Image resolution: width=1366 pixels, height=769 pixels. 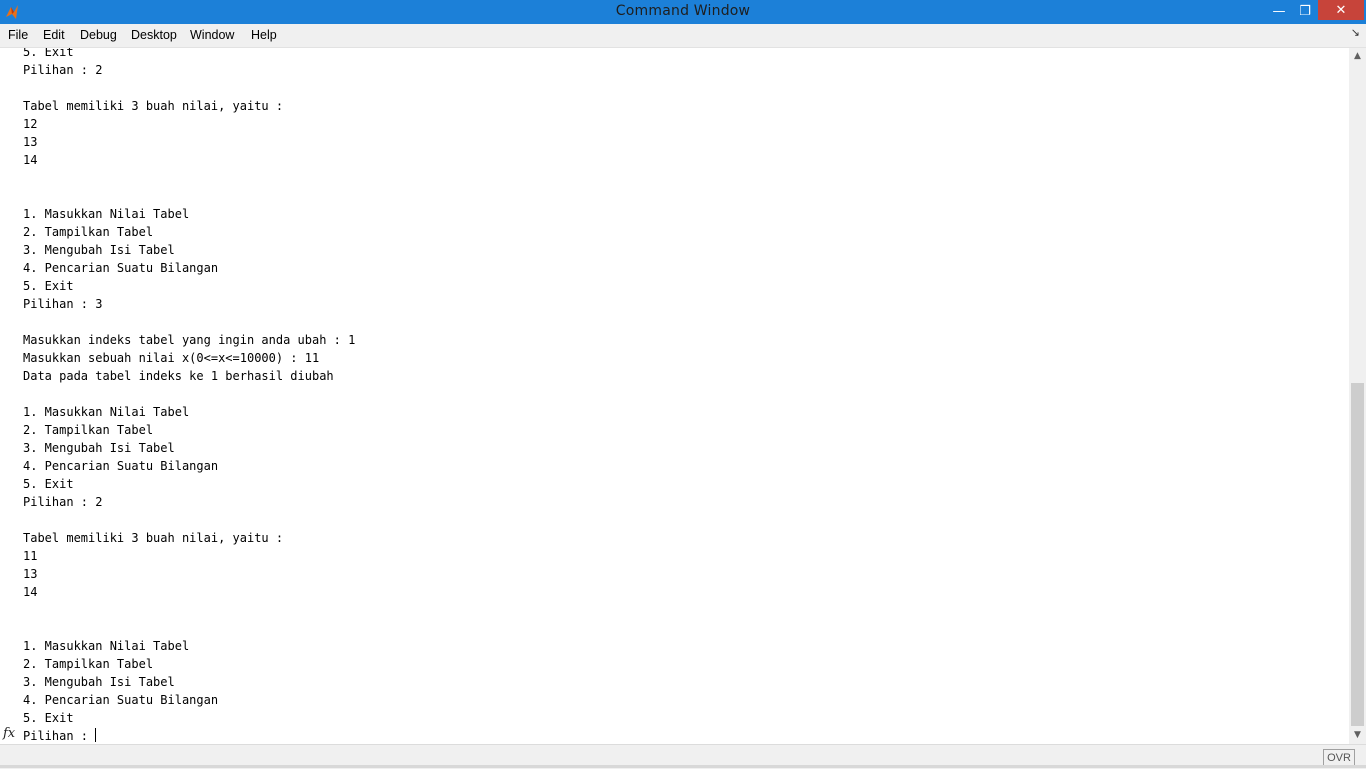 I want to click on menu-desktop: Desktop, so click(x=154, y=35).